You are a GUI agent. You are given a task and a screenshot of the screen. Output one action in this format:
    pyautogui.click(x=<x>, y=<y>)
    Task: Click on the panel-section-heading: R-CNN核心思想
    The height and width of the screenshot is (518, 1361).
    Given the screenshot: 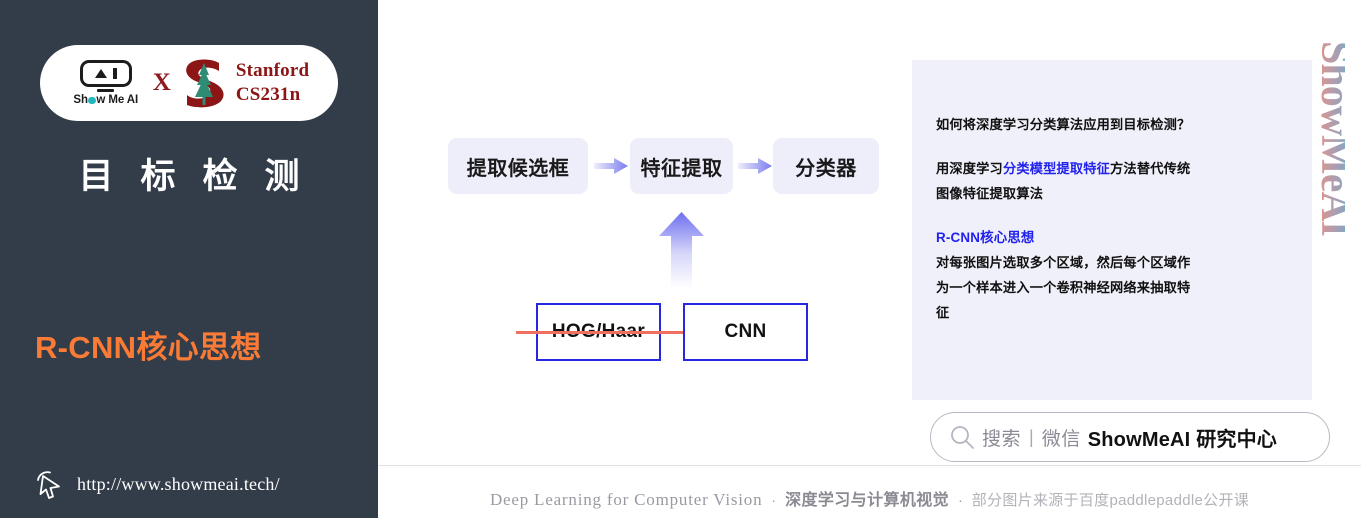 What is the action you would take?
    pyautogui.click(x=985, y=237)
    